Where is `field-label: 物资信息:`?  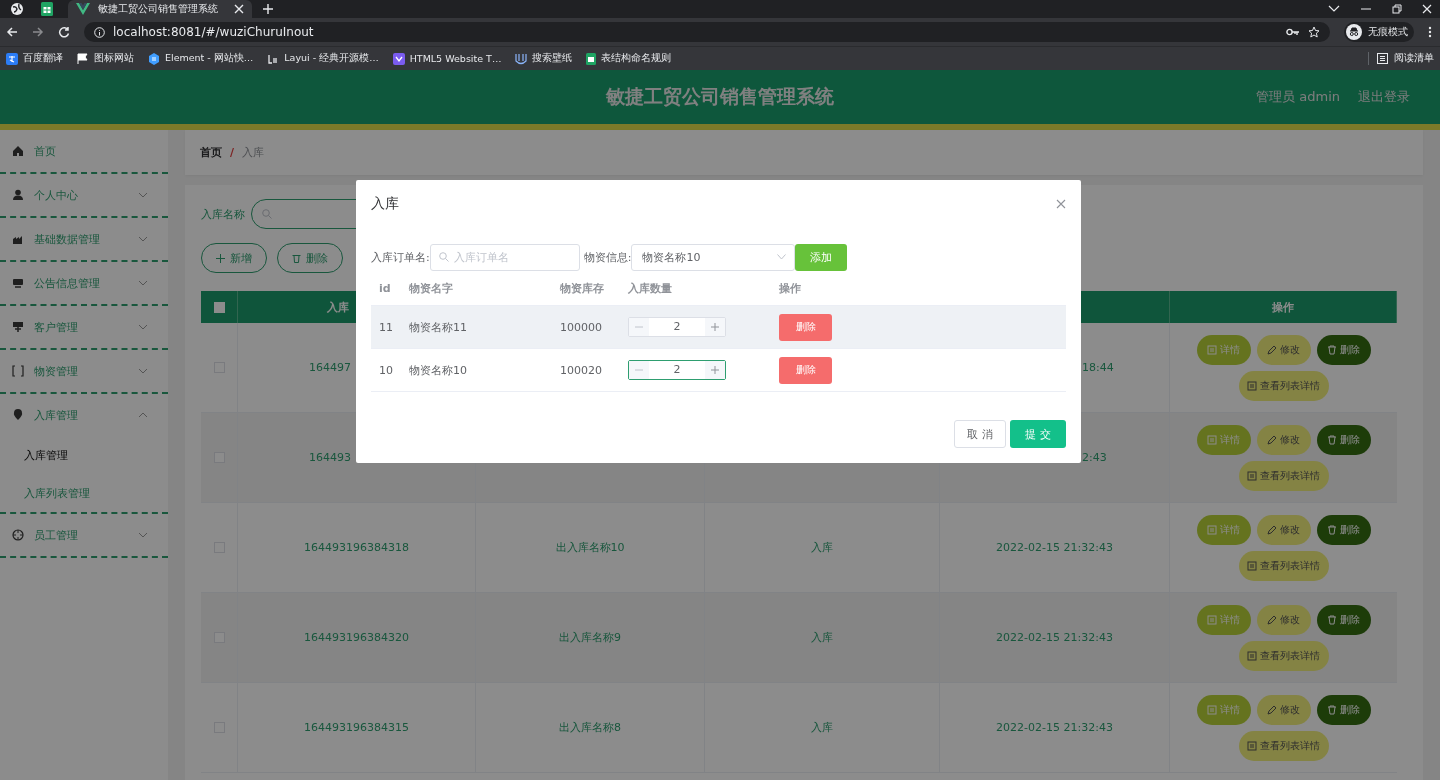
field-label: 物资信息: is located at coordinates (607, 257).